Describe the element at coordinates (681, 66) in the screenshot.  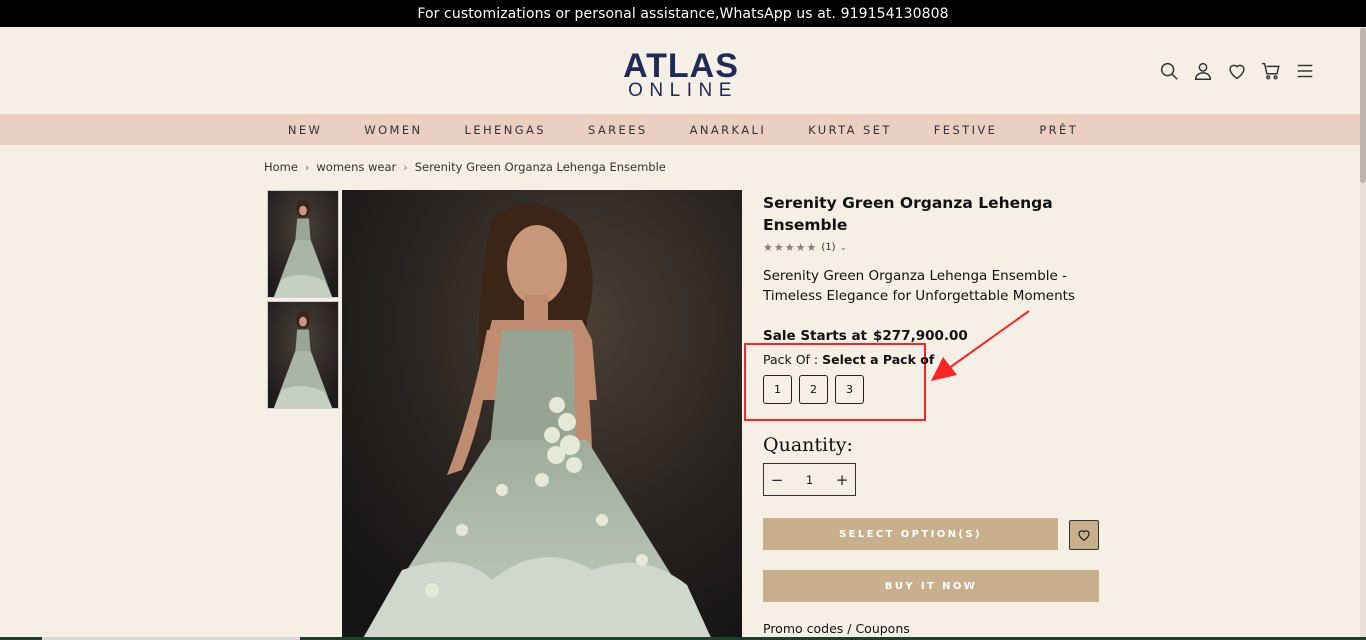
I see `logo-wordmark: ATLAS` at that location.